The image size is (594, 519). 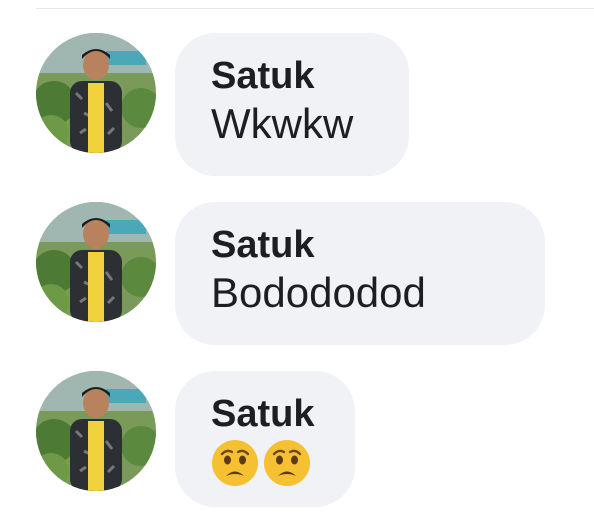 I want to click on comment-text: Wkwkw, so click(x=282, y=123).